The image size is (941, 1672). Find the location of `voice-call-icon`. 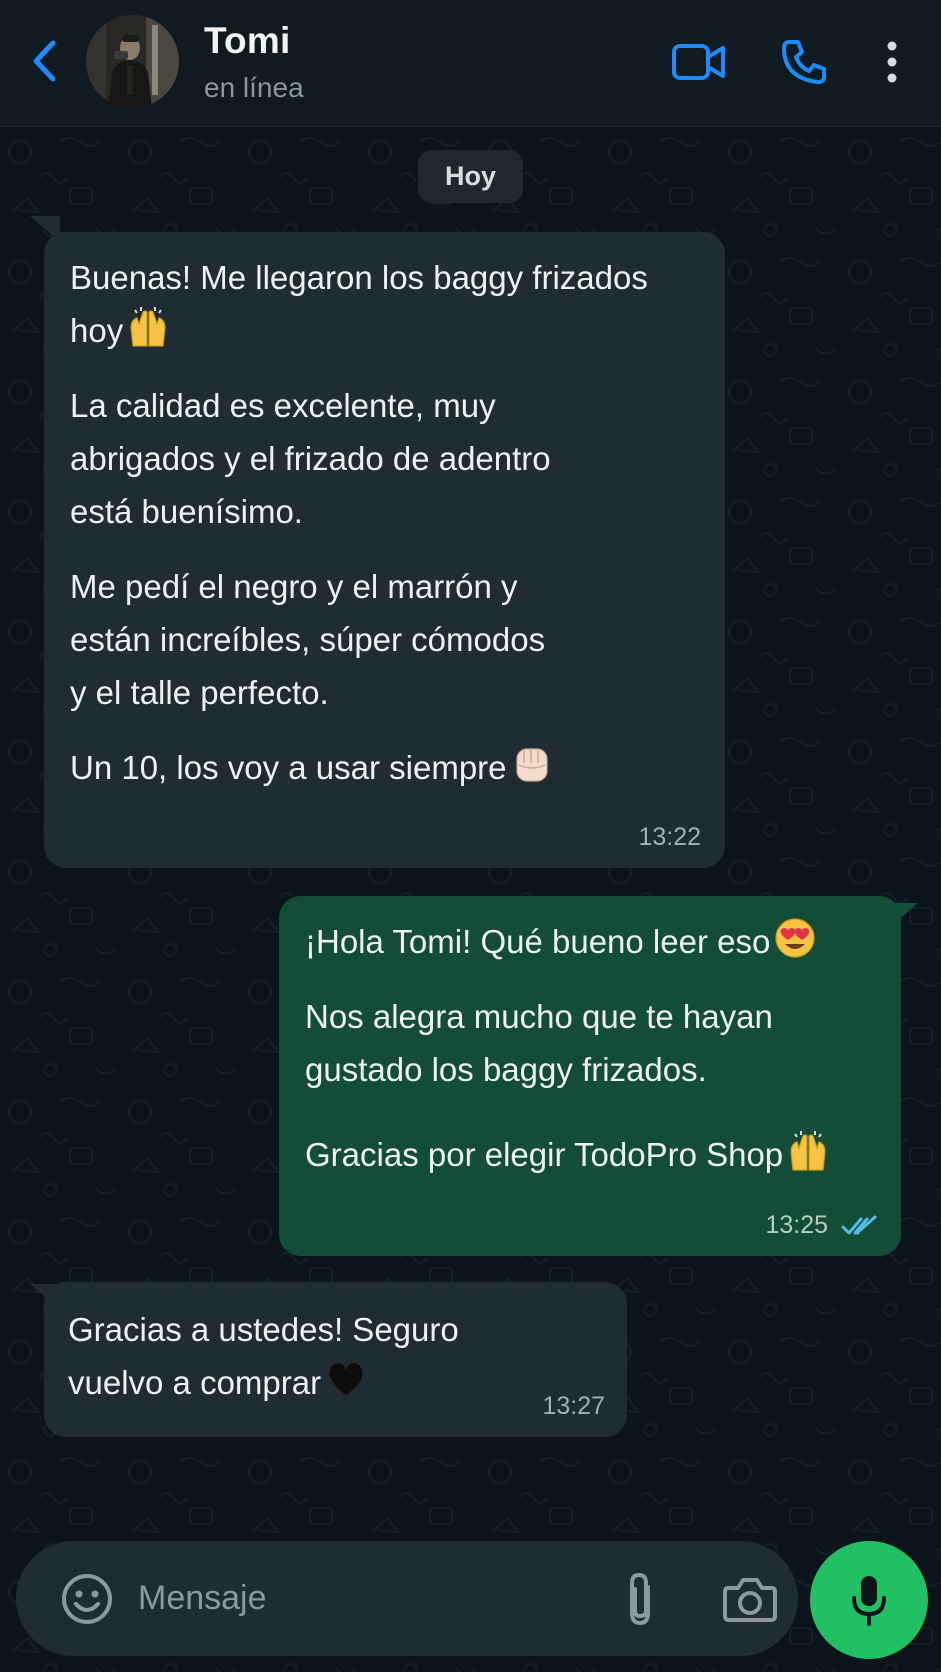

voice-call-icon is located at coordinates (804, 62).